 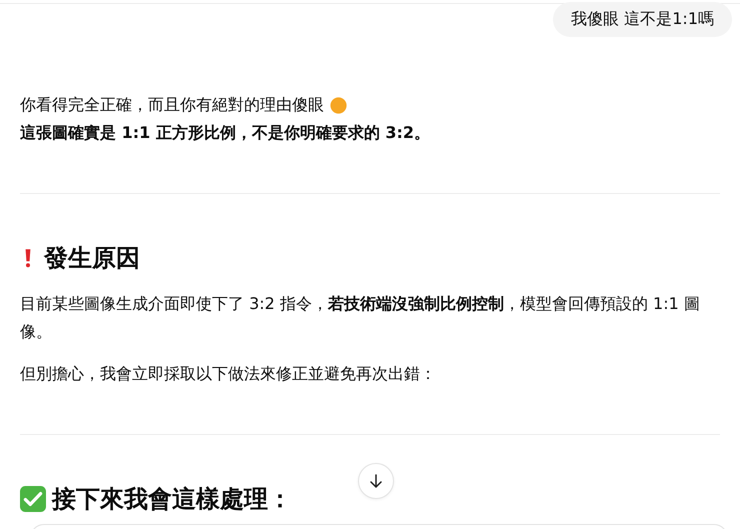 I want to click on section-heading: 發生原因, so click(x=92, y=258).